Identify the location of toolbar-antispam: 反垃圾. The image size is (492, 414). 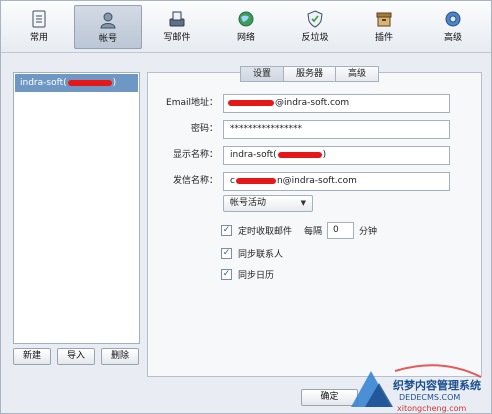
(315, 27).